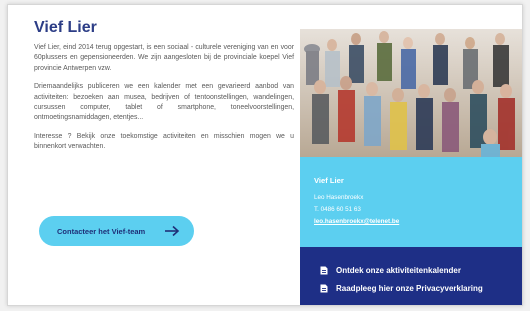 Image resolution: width=530 pixels, height=311 pixels. I want to click on activity-calendar-link: Ontdek onze aktiviteitenkalender, so click(390, 270).